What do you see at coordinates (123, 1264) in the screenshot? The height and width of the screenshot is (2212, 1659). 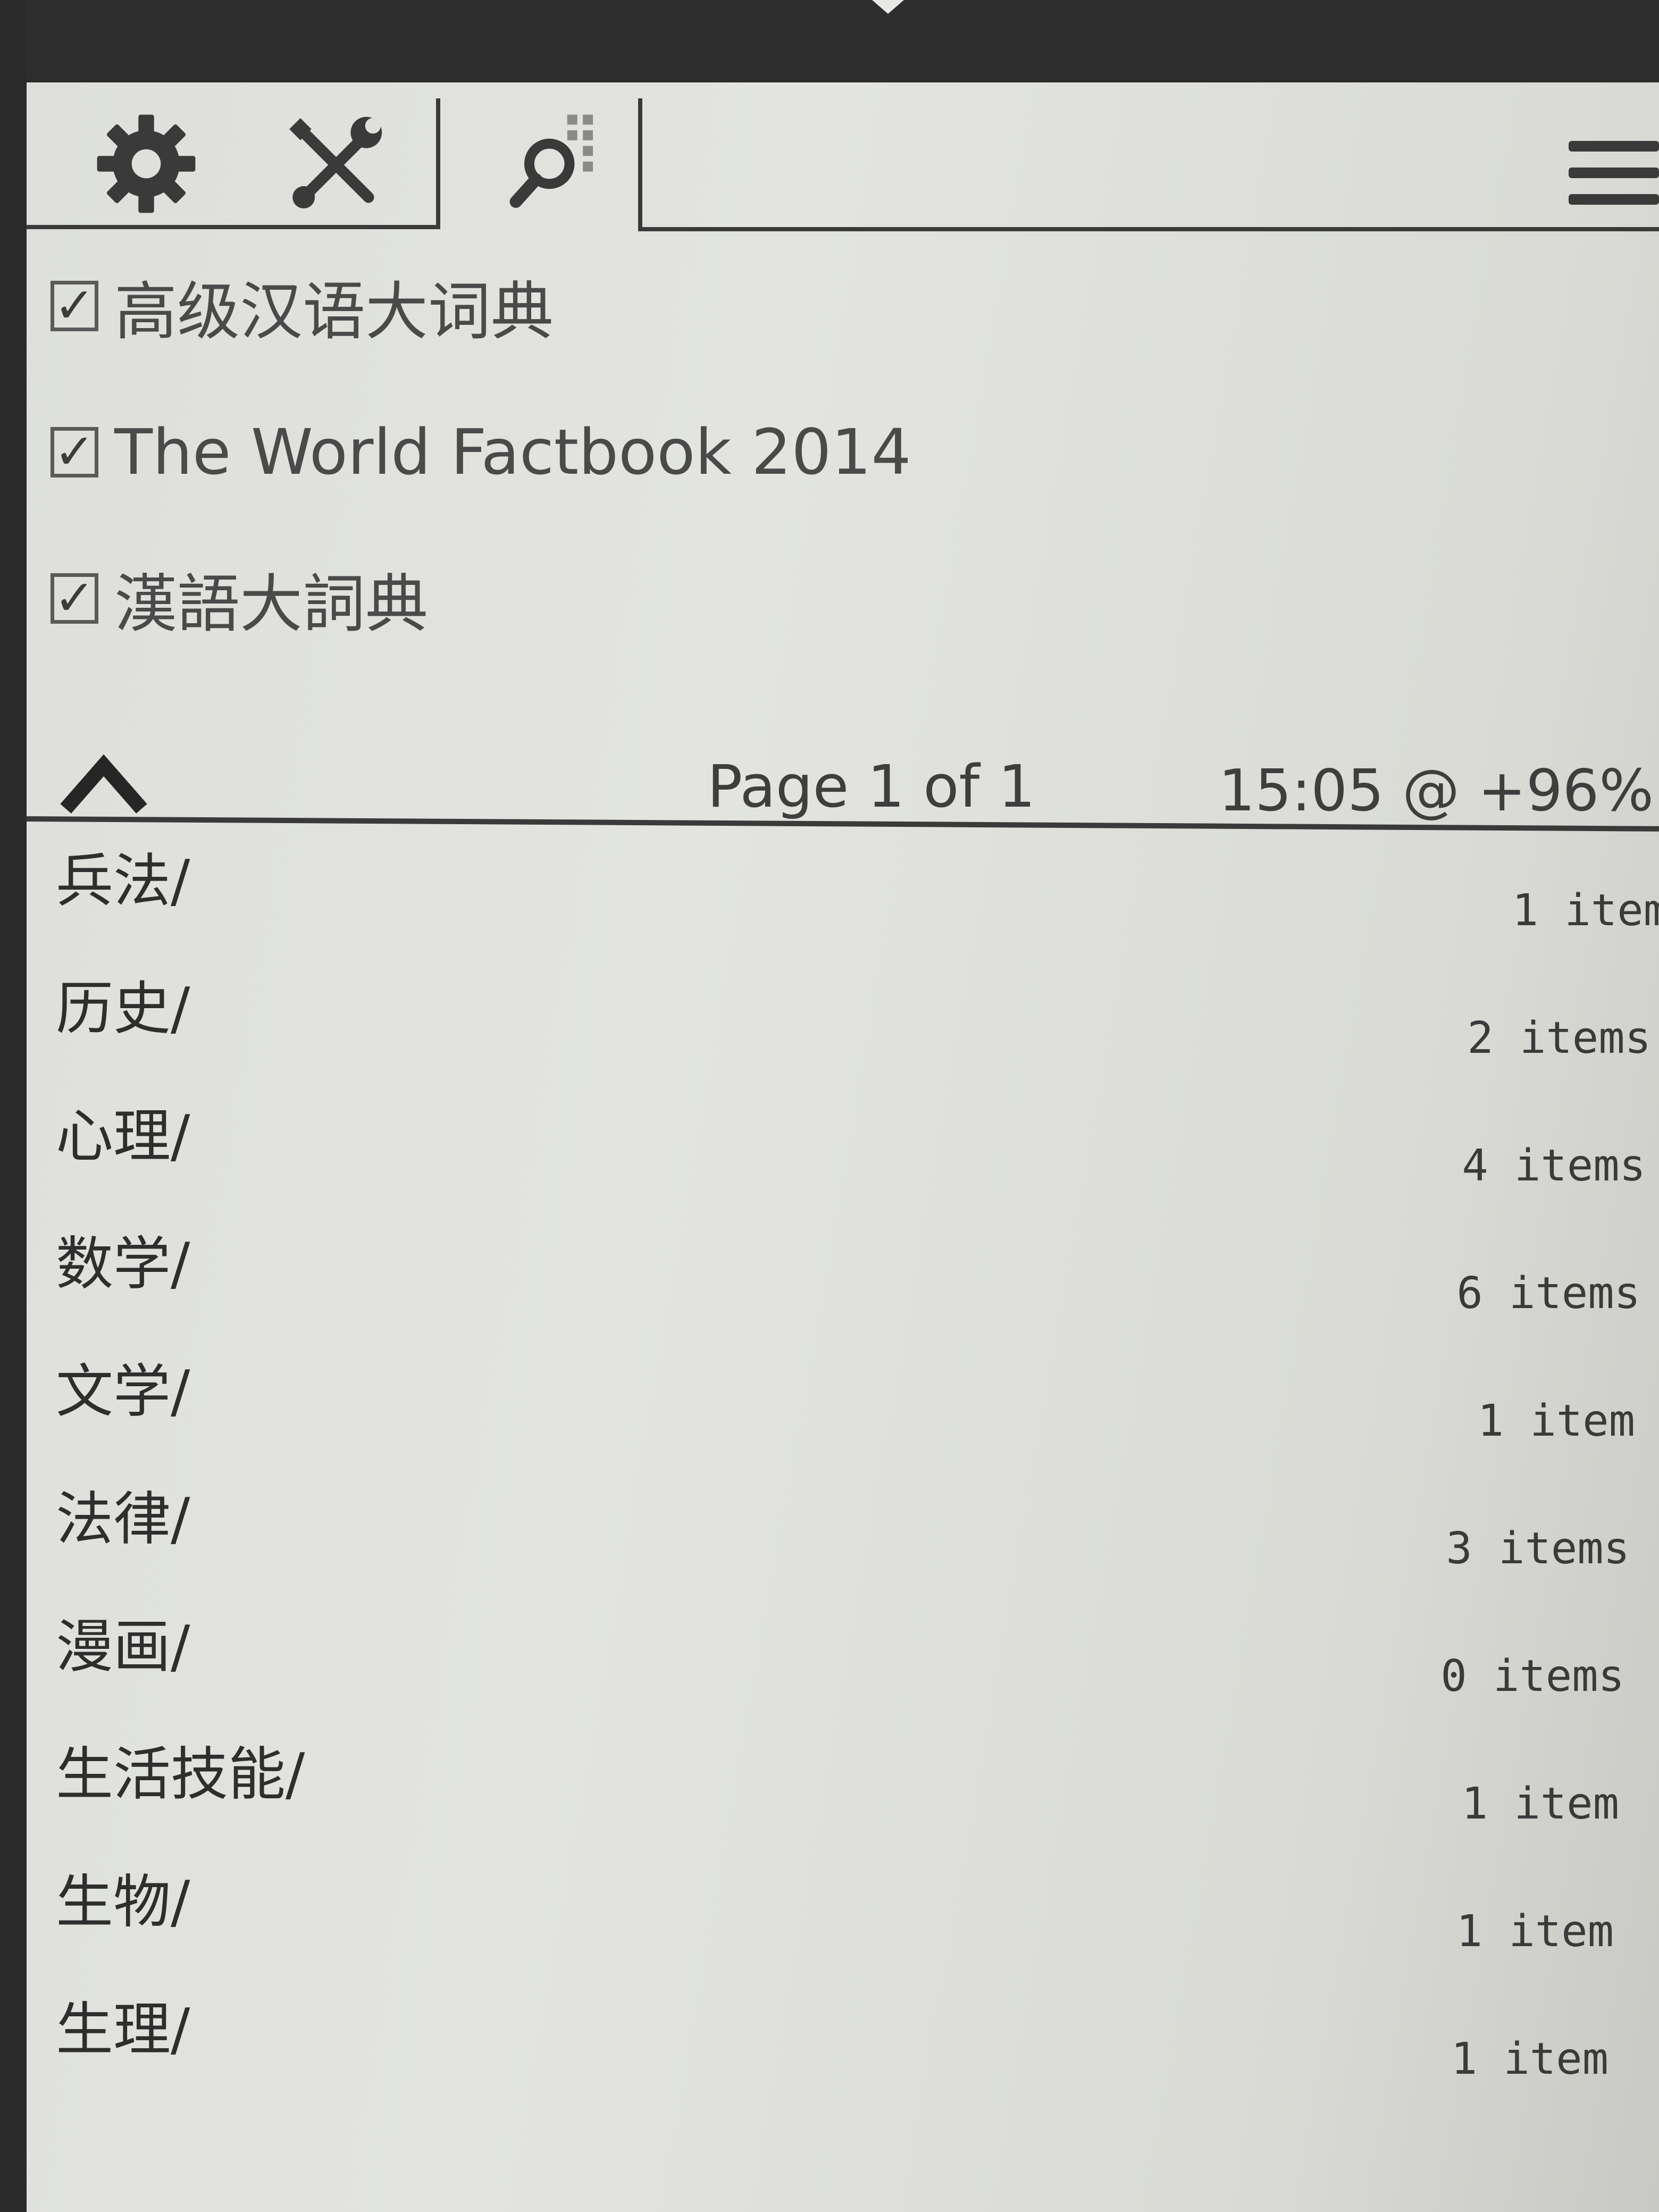 I see `folder-name: 数学/` at bounding box center [123, 1264].